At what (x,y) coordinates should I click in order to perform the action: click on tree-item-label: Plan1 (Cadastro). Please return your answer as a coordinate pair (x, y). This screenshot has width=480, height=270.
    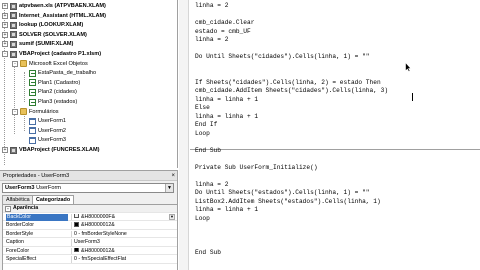
    Looking at the image, I should click on (59, 82).